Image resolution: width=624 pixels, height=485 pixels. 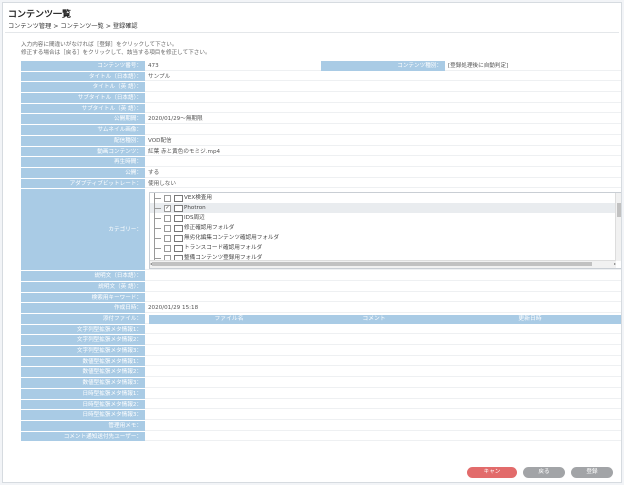 I want to click on field-label: 公開：, so click(x=83, y=172).